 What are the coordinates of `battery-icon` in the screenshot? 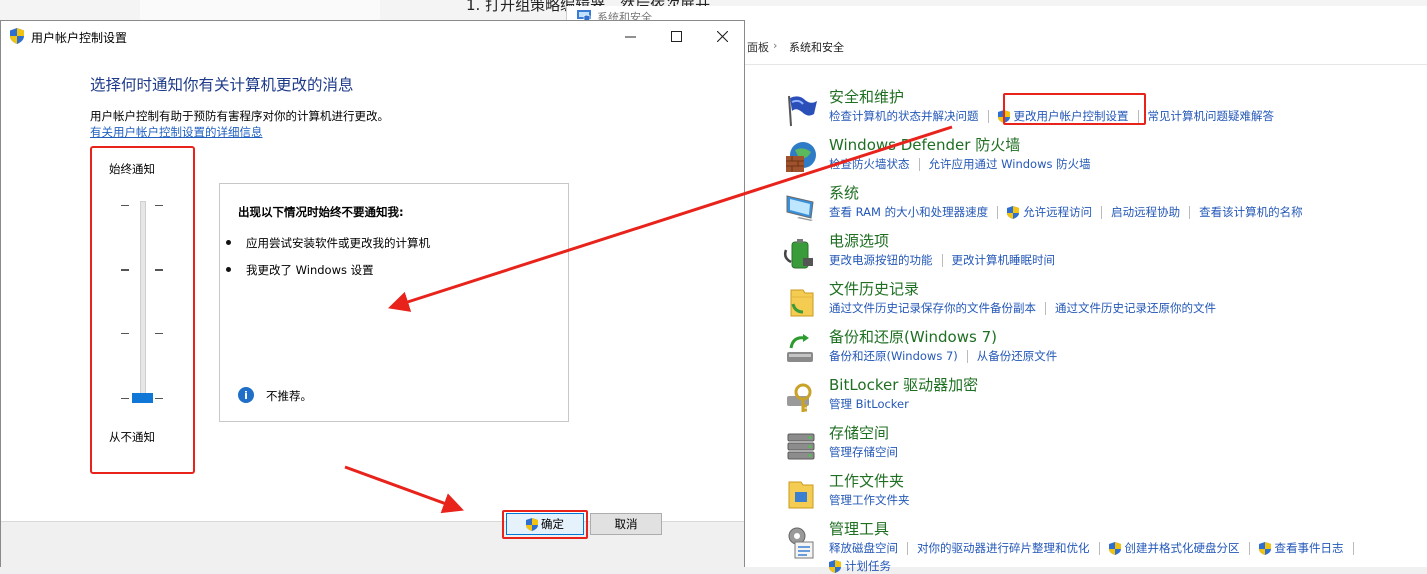 It's located at (798, 254).